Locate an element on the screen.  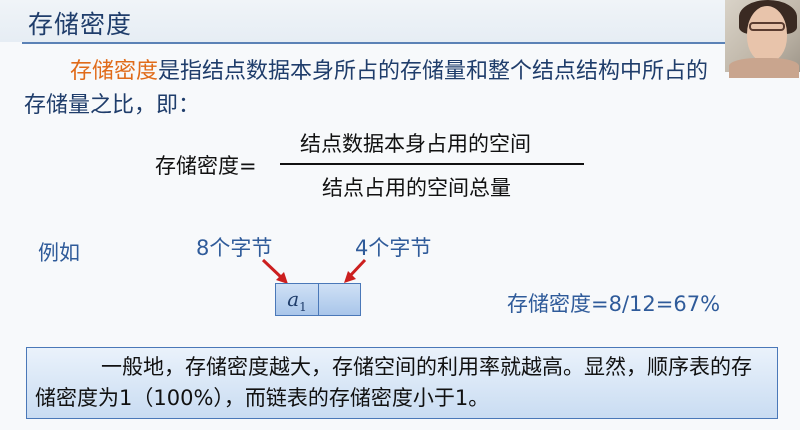
node-data-cell: a1 is located at coordinates (297, 299).